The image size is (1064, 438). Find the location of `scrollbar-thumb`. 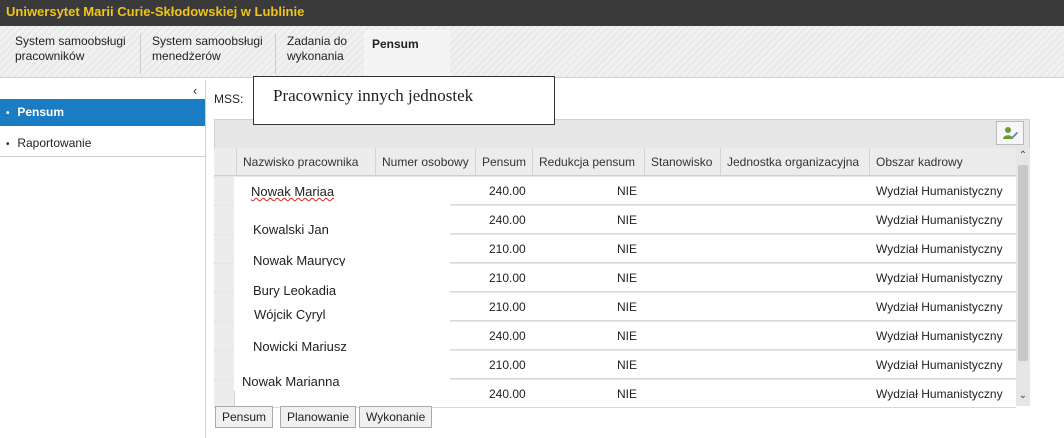

scrollbar-thumb is located at coordinates (1023, 263).